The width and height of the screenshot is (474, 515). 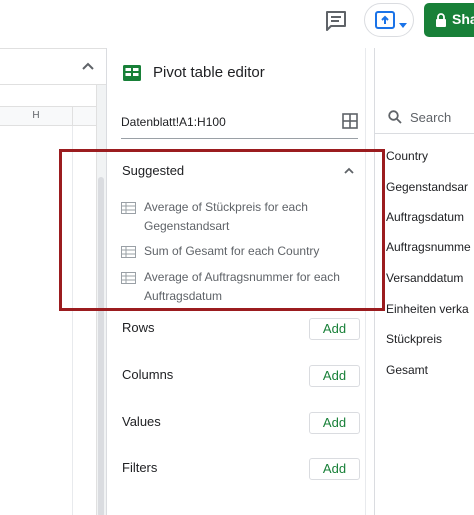 What do you see at coordinates (425, 217) in the screenshot?
I see `field-item: Auftragsdatum` at bounding box center [425, 217].